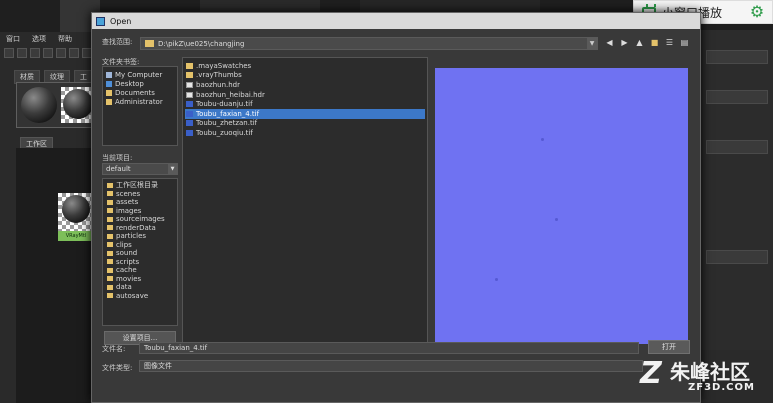 Image resolution: width=773 pixels, height=403 pixels. I want to click on filetype-label: 文件类型:, so click(117, 368).